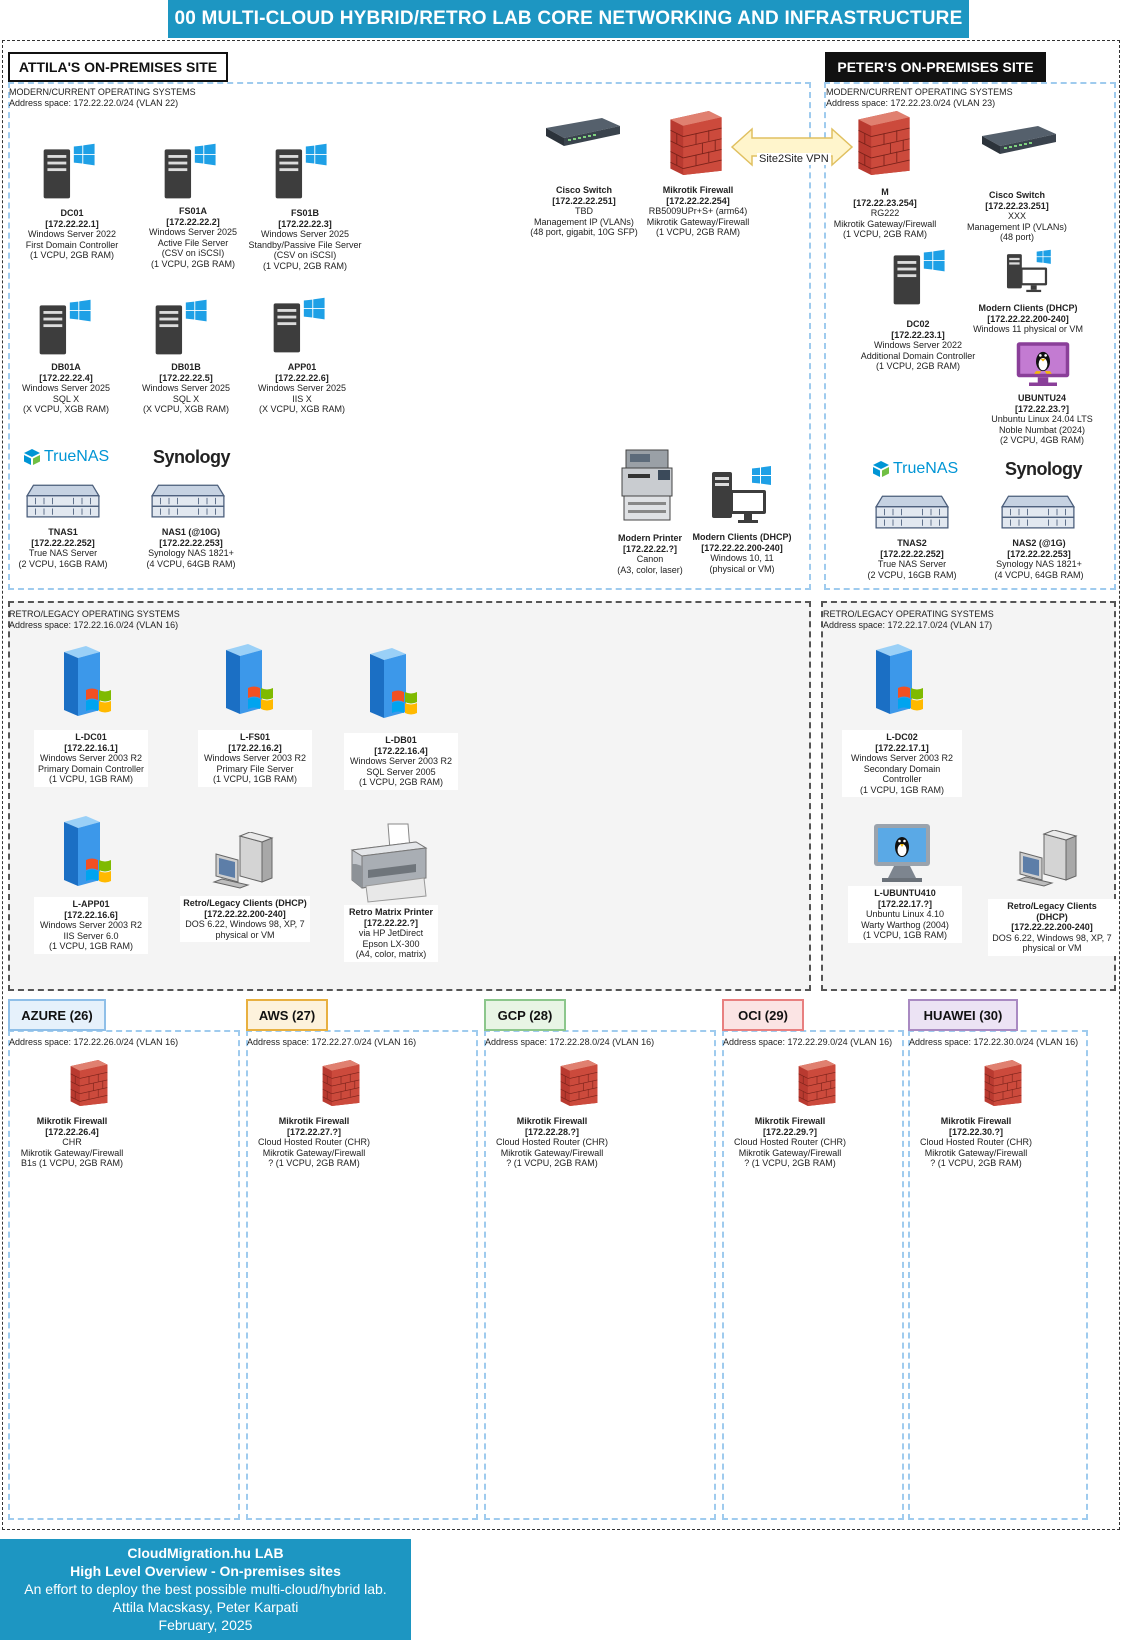  Describe the element at coordinates (648, 487) in the screenshot. I see `modern-printer-icon` at that location.